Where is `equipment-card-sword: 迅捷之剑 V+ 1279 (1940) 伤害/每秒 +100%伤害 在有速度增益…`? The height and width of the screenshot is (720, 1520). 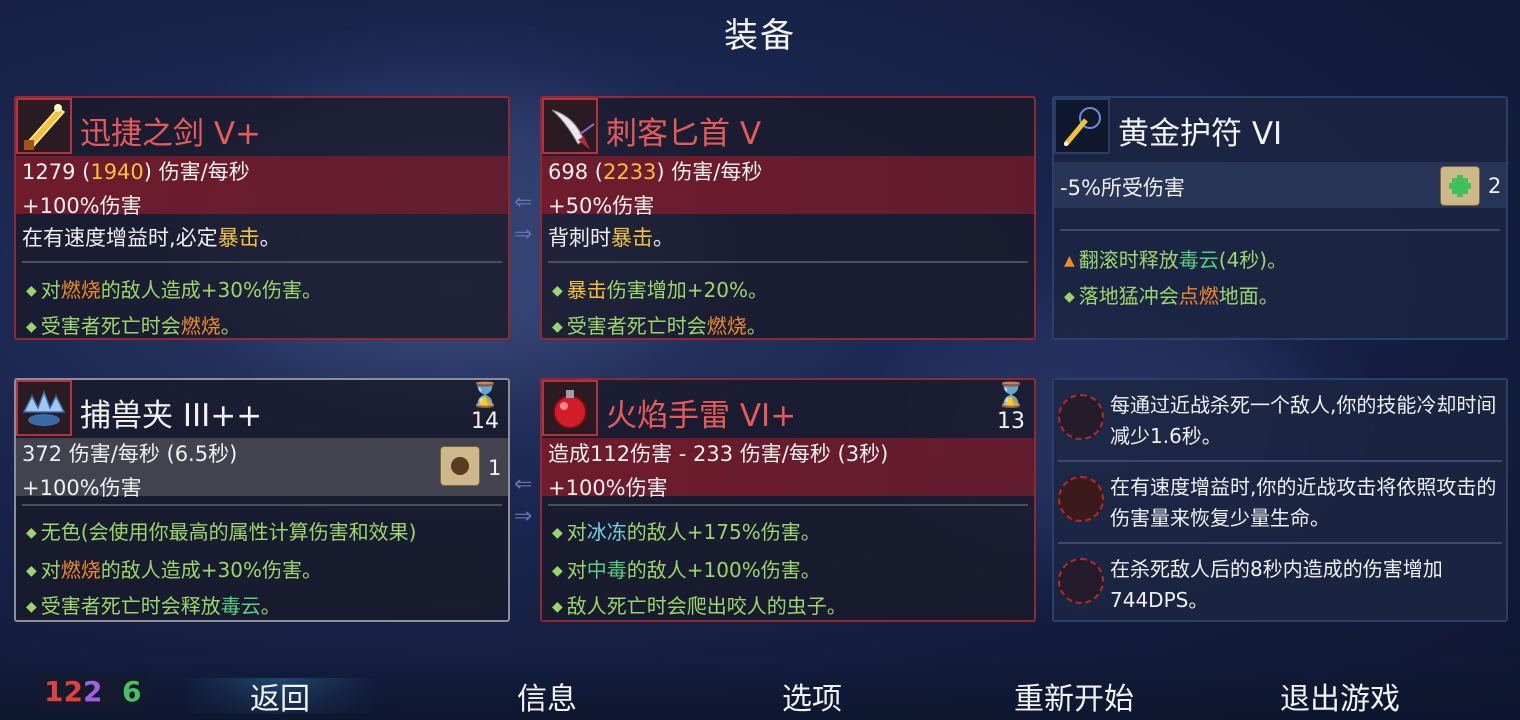 equipment-card-sword: 迅捷之剑 V+ 1279 (1940) 伤害/每秒 +100%伤害 在有速度增益… is located at coordinates (262, 218).